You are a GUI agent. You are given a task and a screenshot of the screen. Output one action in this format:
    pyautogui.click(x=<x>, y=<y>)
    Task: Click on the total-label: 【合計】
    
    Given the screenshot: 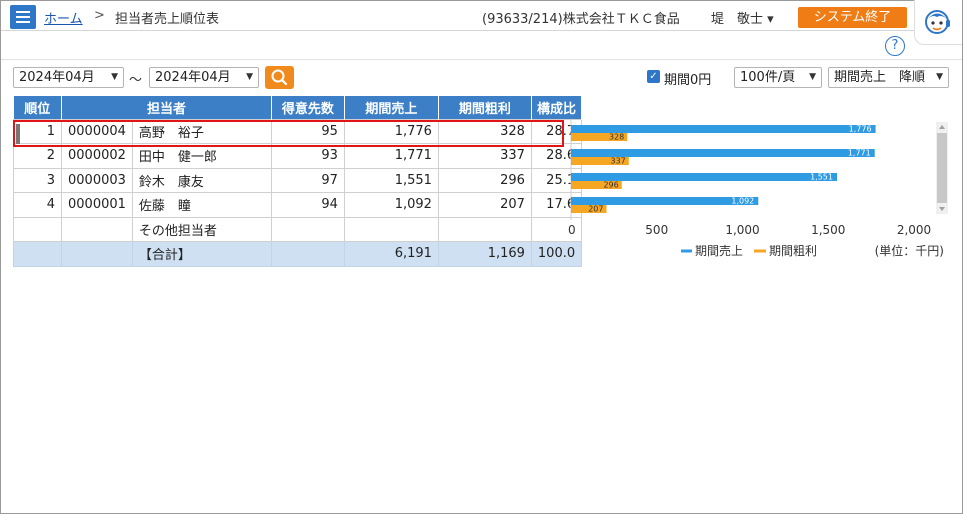 What is the action you would take?
    pyautogui.click(x=201, y=254)
    